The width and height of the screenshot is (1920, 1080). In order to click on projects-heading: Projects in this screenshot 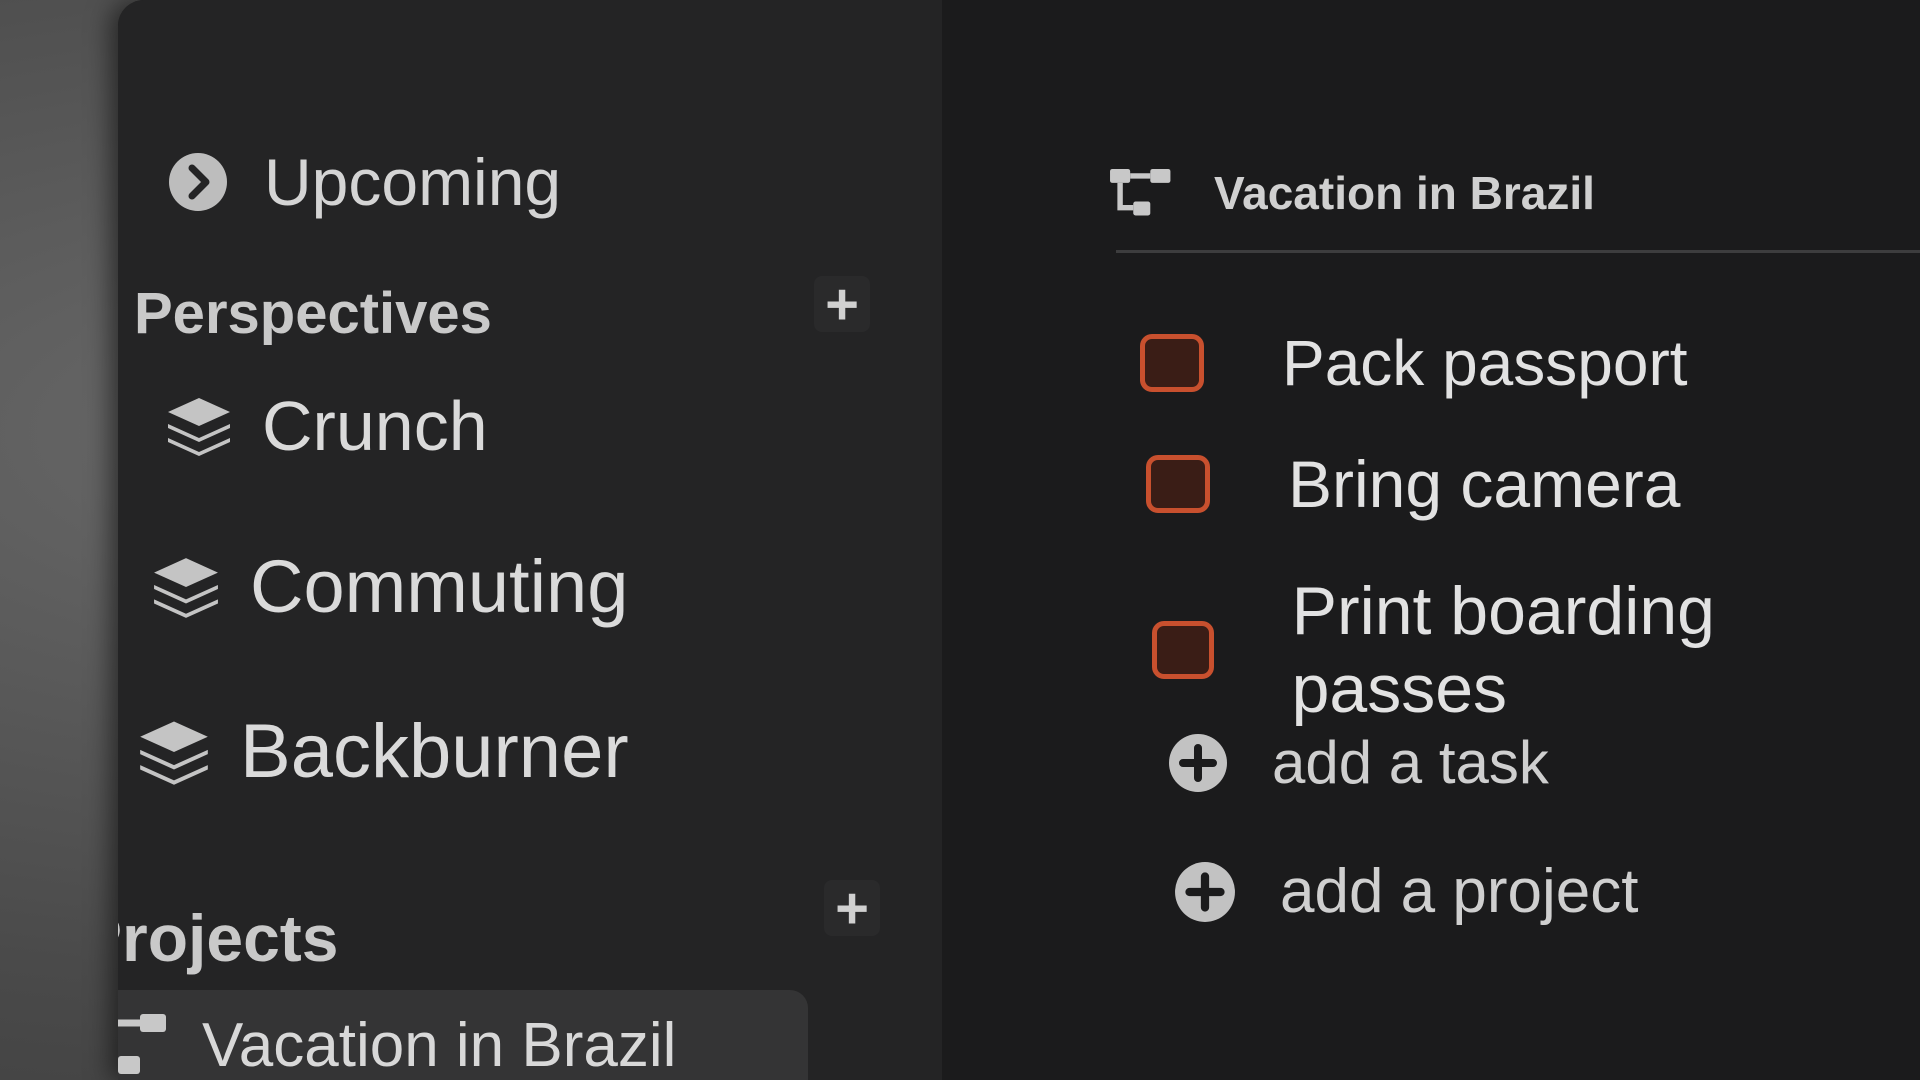, I will do `click(228, 938)`.